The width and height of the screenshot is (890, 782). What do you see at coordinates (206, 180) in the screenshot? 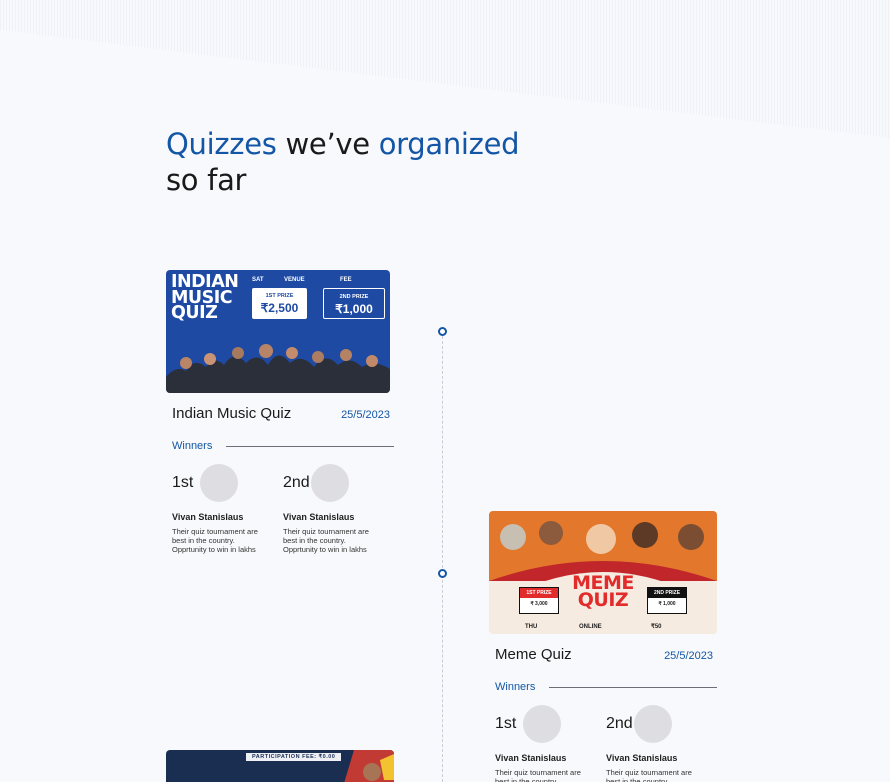
I see `heading-line2: so far` at bounding box center [206, 180].